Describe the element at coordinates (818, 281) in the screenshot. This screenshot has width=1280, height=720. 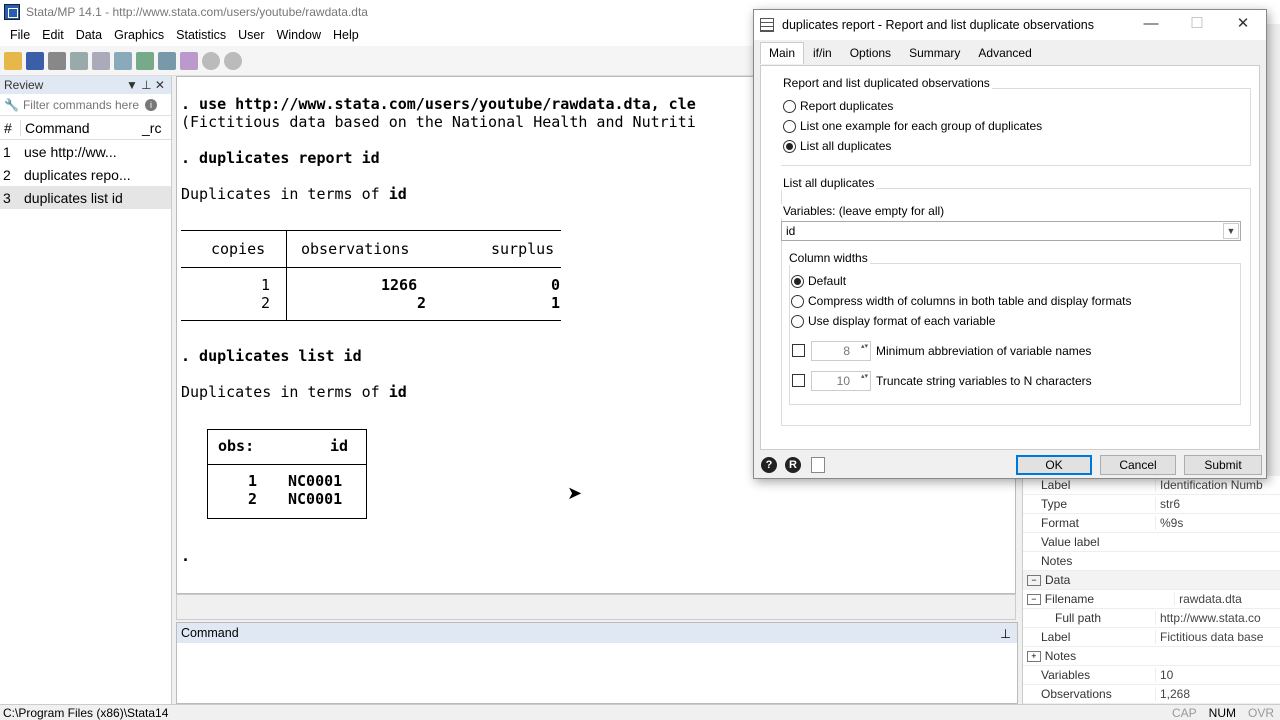
I see `radio-default: Default` at that location.